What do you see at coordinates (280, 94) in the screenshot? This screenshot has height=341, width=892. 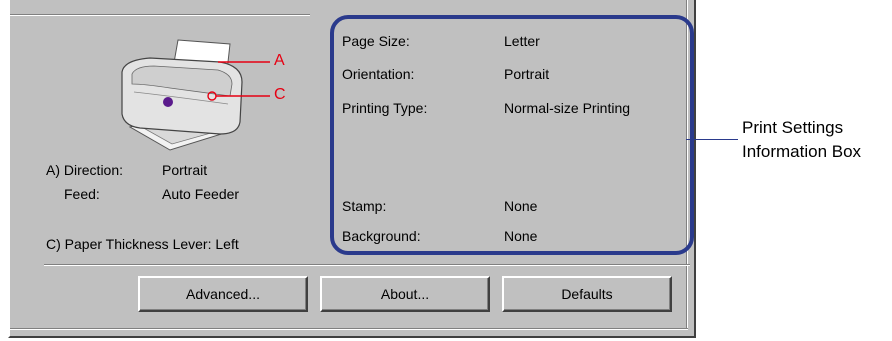 I see `callout-c-label: C` at bounding box center [280, 94].